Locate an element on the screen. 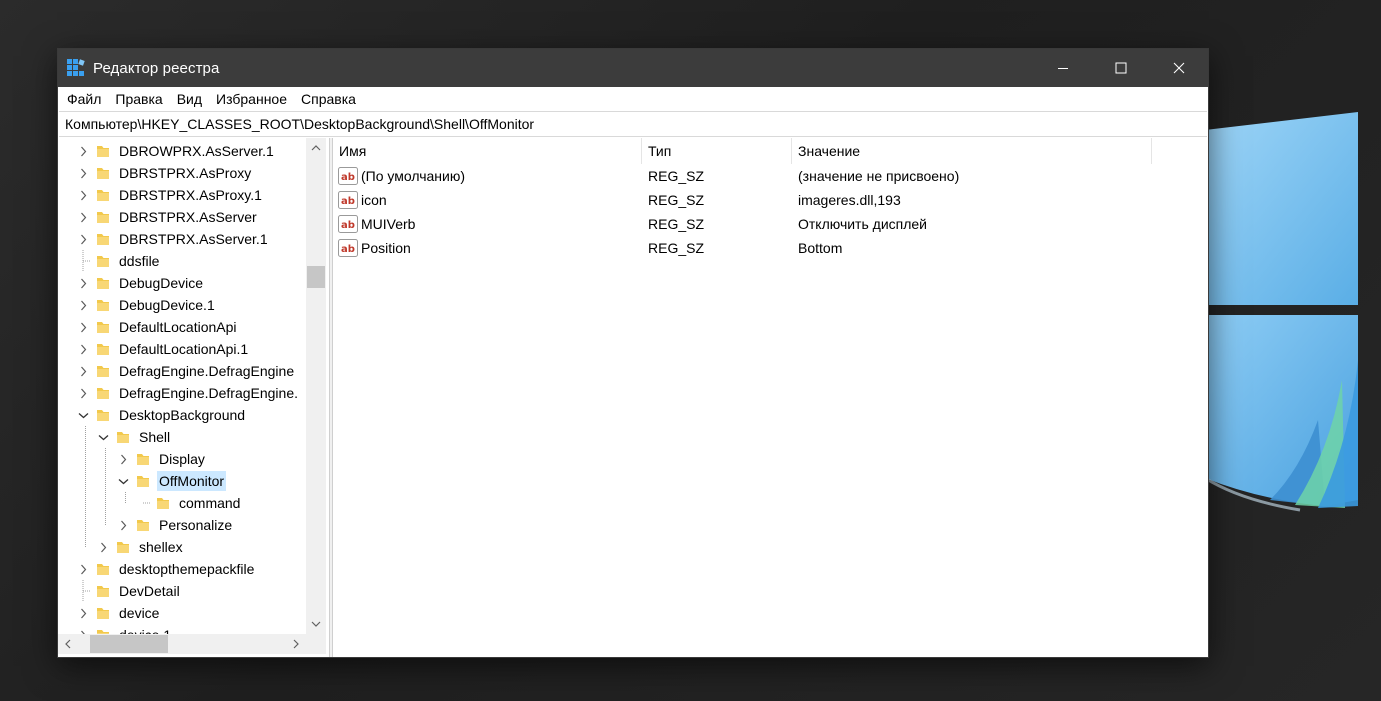 Image resolution: width=1381 pixels, height=701 pixels. tree-node: DBRSTPRX.AsProxy.1 is located at coordinates (170, 195).